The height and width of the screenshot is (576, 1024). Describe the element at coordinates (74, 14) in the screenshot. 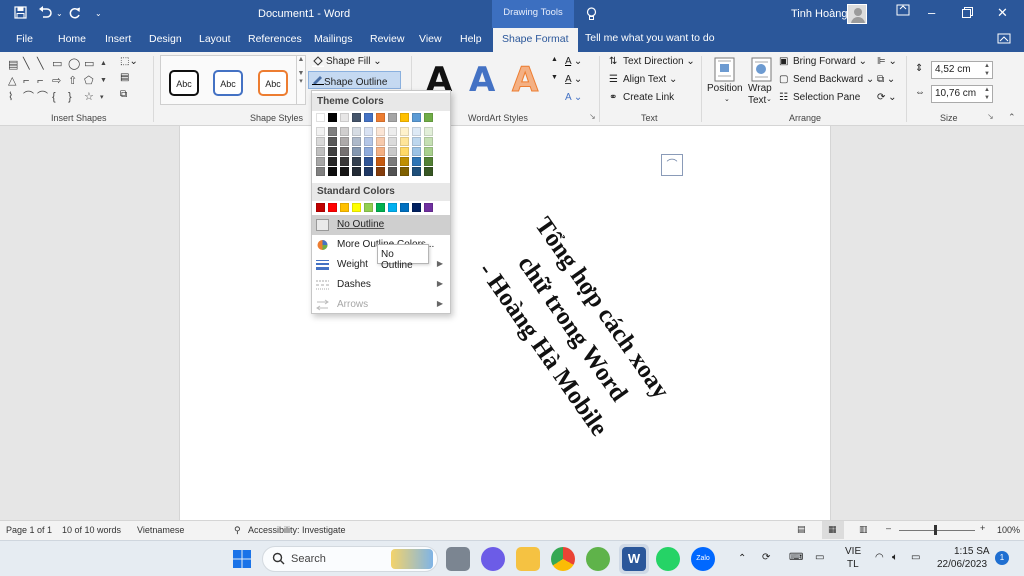

I see `redo-icon` at that location.